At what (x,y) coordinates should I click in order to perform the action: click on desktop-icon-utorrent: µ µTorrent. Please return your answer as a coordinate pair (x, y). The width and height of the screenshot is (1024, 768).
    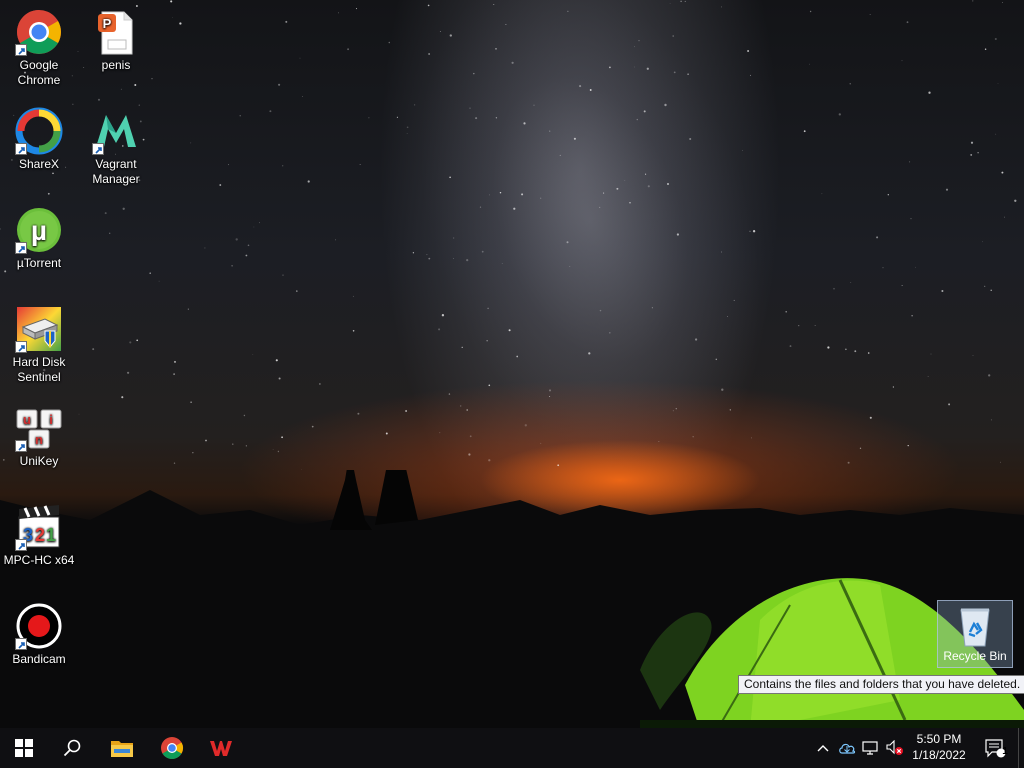
    Looking at the image, I should click on (39, 235).